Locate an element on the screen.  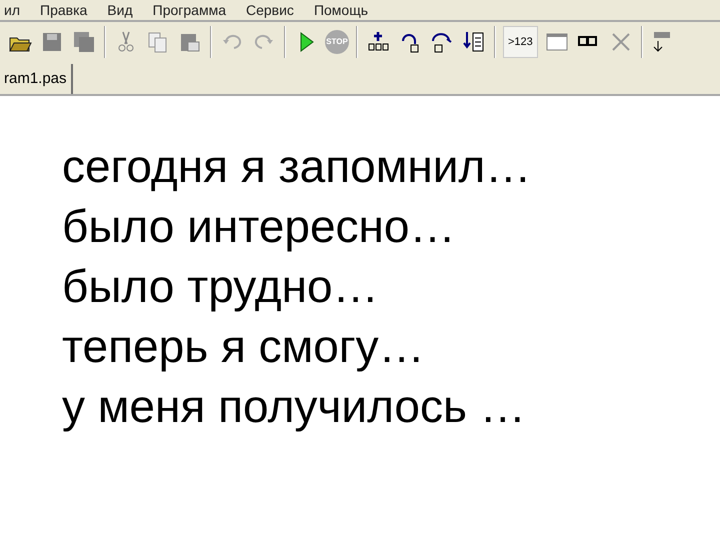
menu-item: Помощь is located at coordinates (341, 10).